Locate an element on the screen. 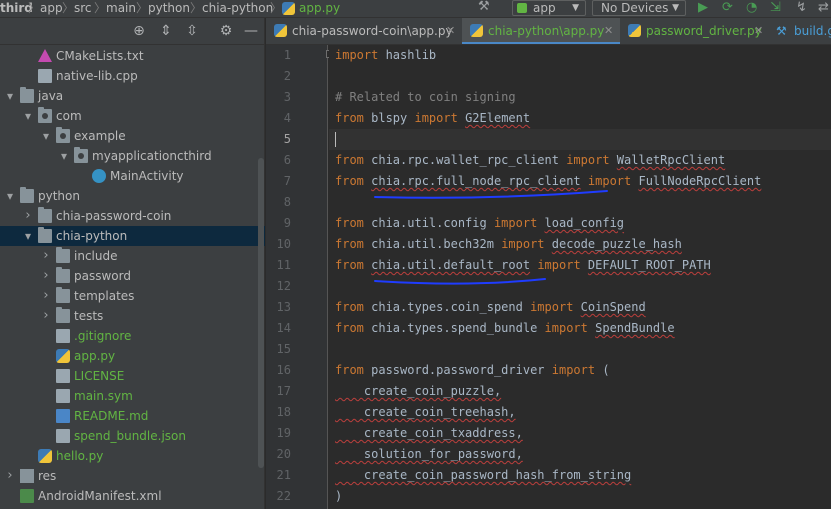 The width and height of the screenshot is (831, 509). tab-chia-python-app: chia-python\app.py ✕ is located at coordinates (541, 31).